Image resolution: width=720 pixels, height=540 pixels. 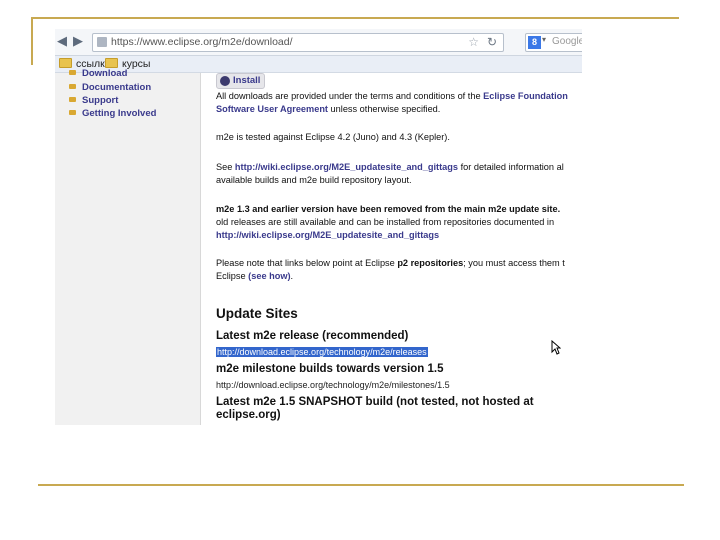 What do you see at coordinates (62, 41) in the screenshot?
I see `back-arrow-icon: ◀` at bounding box center [62, 41].